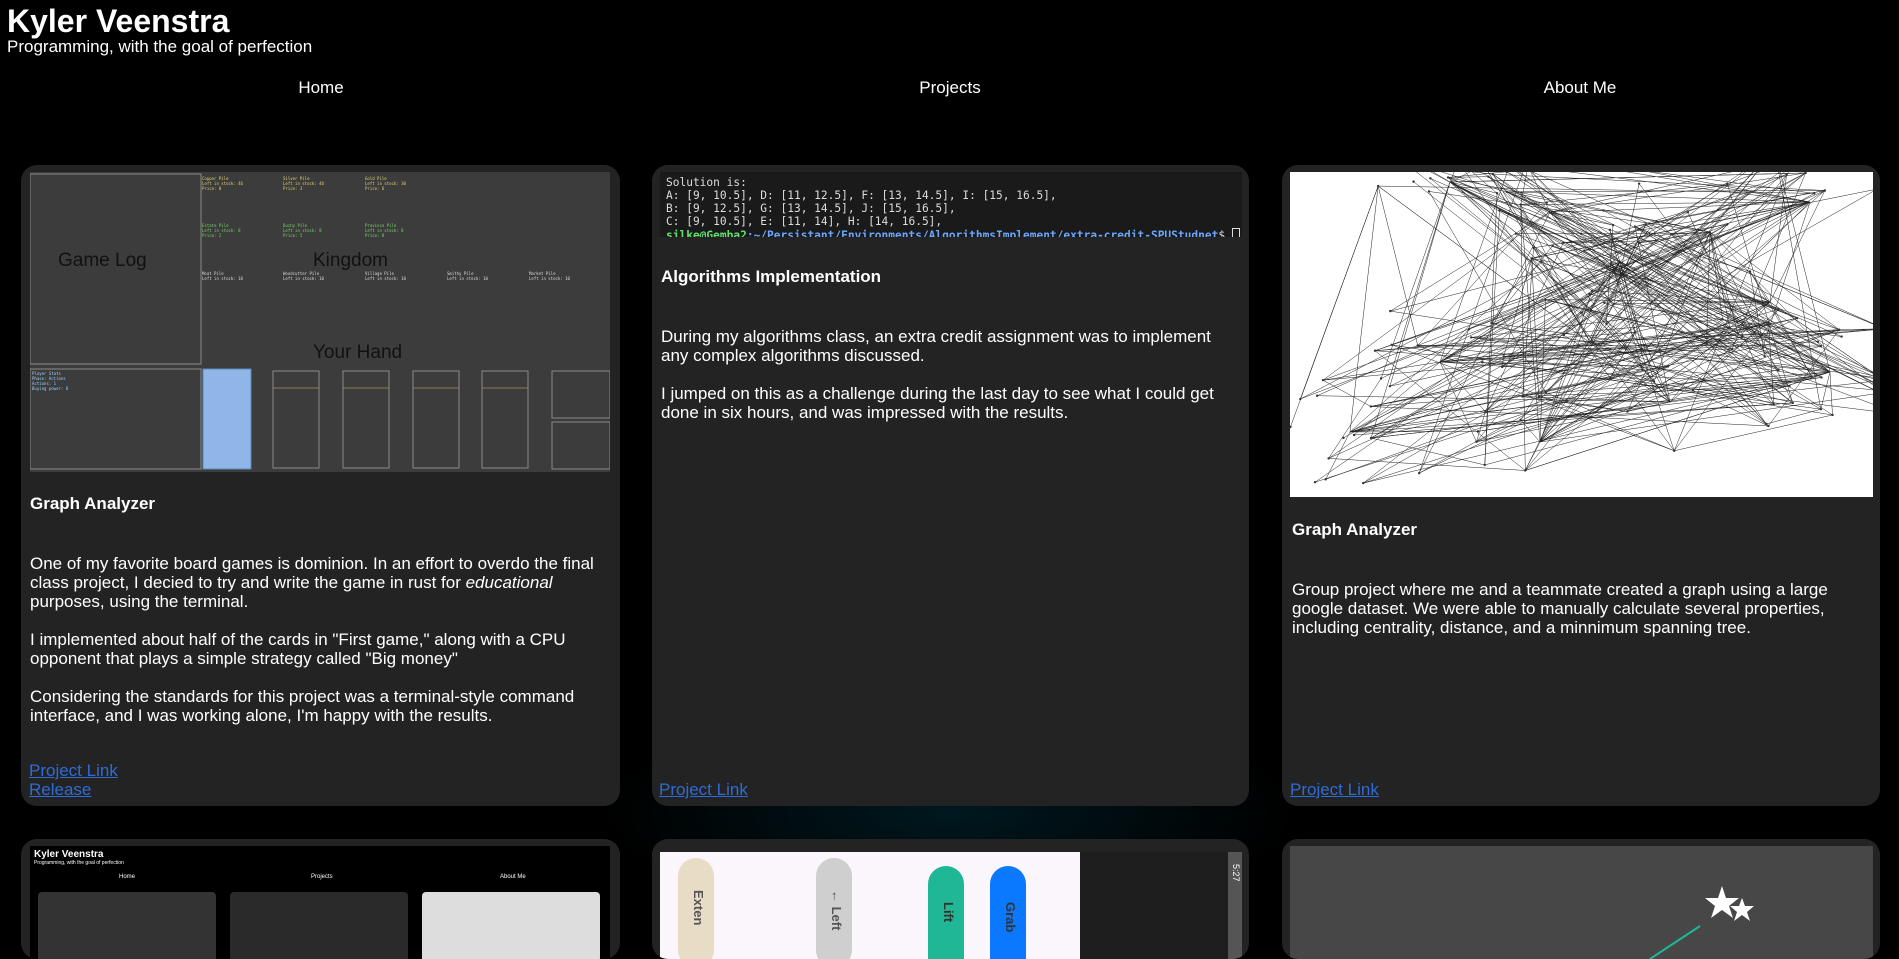 Image resolution: width=1899 pixels, height=959 pixels. Describe the element at coordinates (950, 88) in the screenshot. I see `nav-projects-link: Projects` at that location.